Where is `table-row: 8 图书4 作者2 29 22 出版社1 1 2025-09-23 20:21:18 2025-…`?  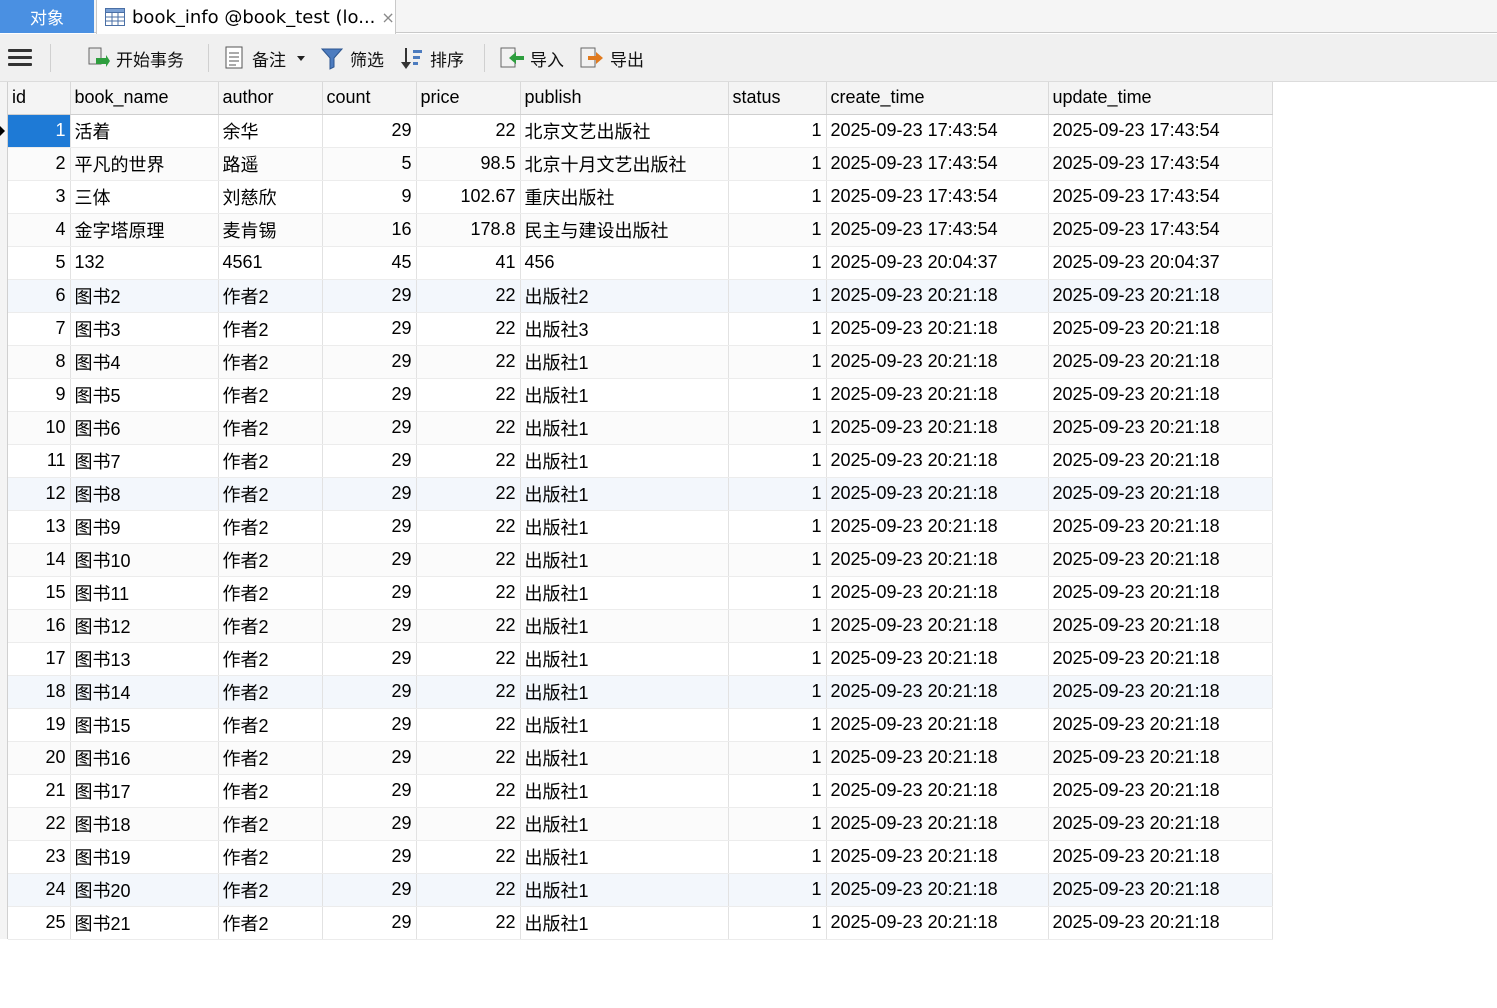
table-row: 8 图书4 作者2 29 22 出版社1 1 2025-09-23 20:21:18 2025-… is located at coordinates (640, 362).